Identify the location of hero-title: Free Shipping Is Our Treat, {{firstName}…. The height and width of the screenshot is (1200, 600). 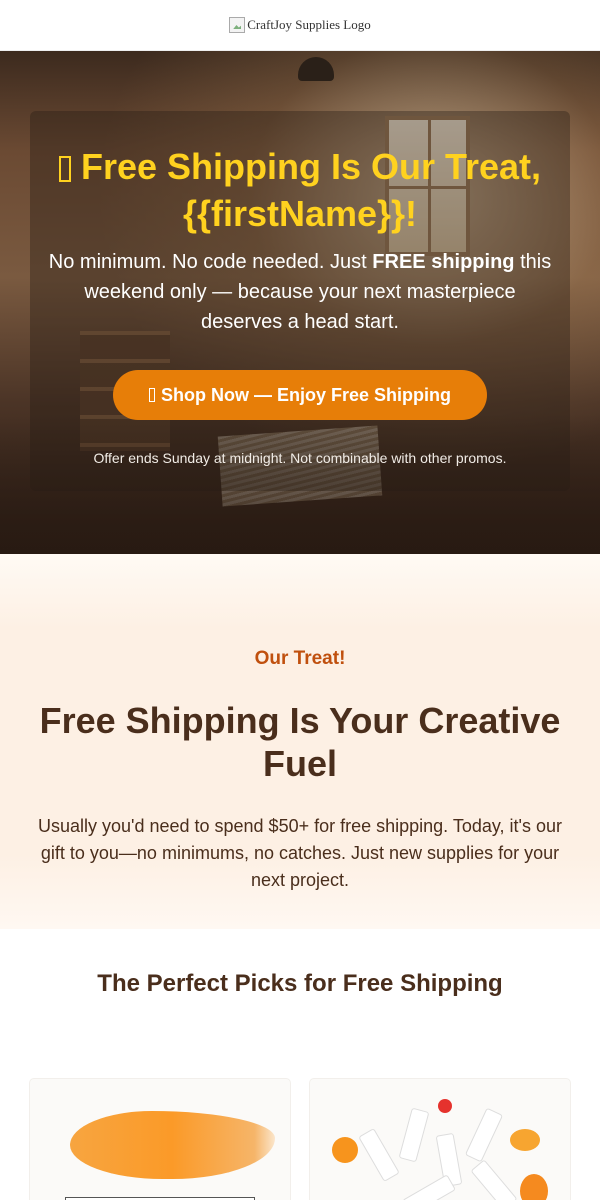
(300, 190).